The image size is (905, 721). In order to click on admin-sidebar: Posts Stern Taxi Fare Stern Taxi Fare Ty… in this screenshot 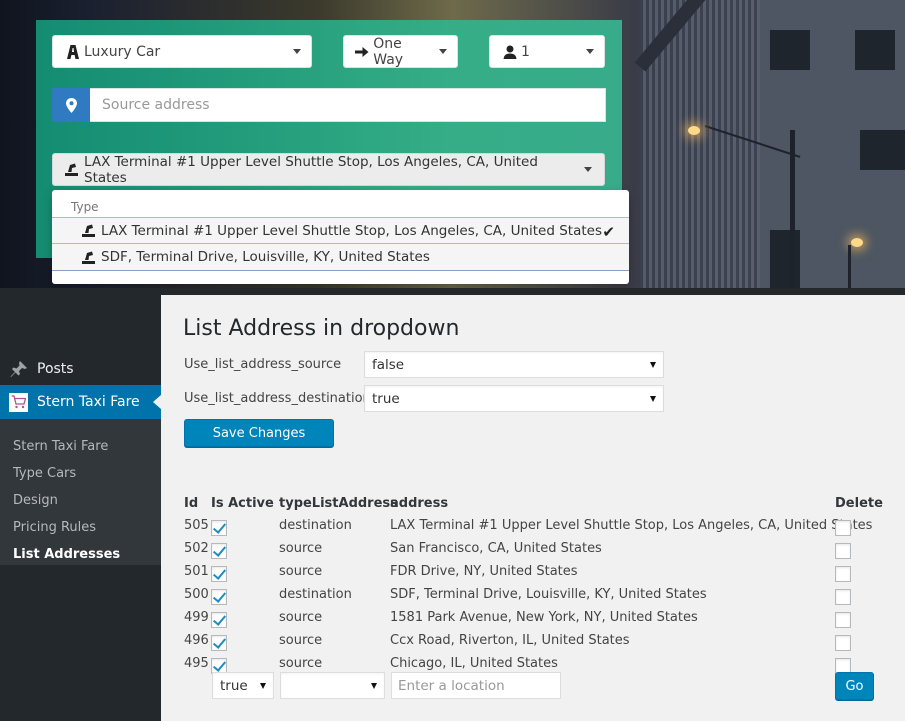, I will do `click(80, 508)`.